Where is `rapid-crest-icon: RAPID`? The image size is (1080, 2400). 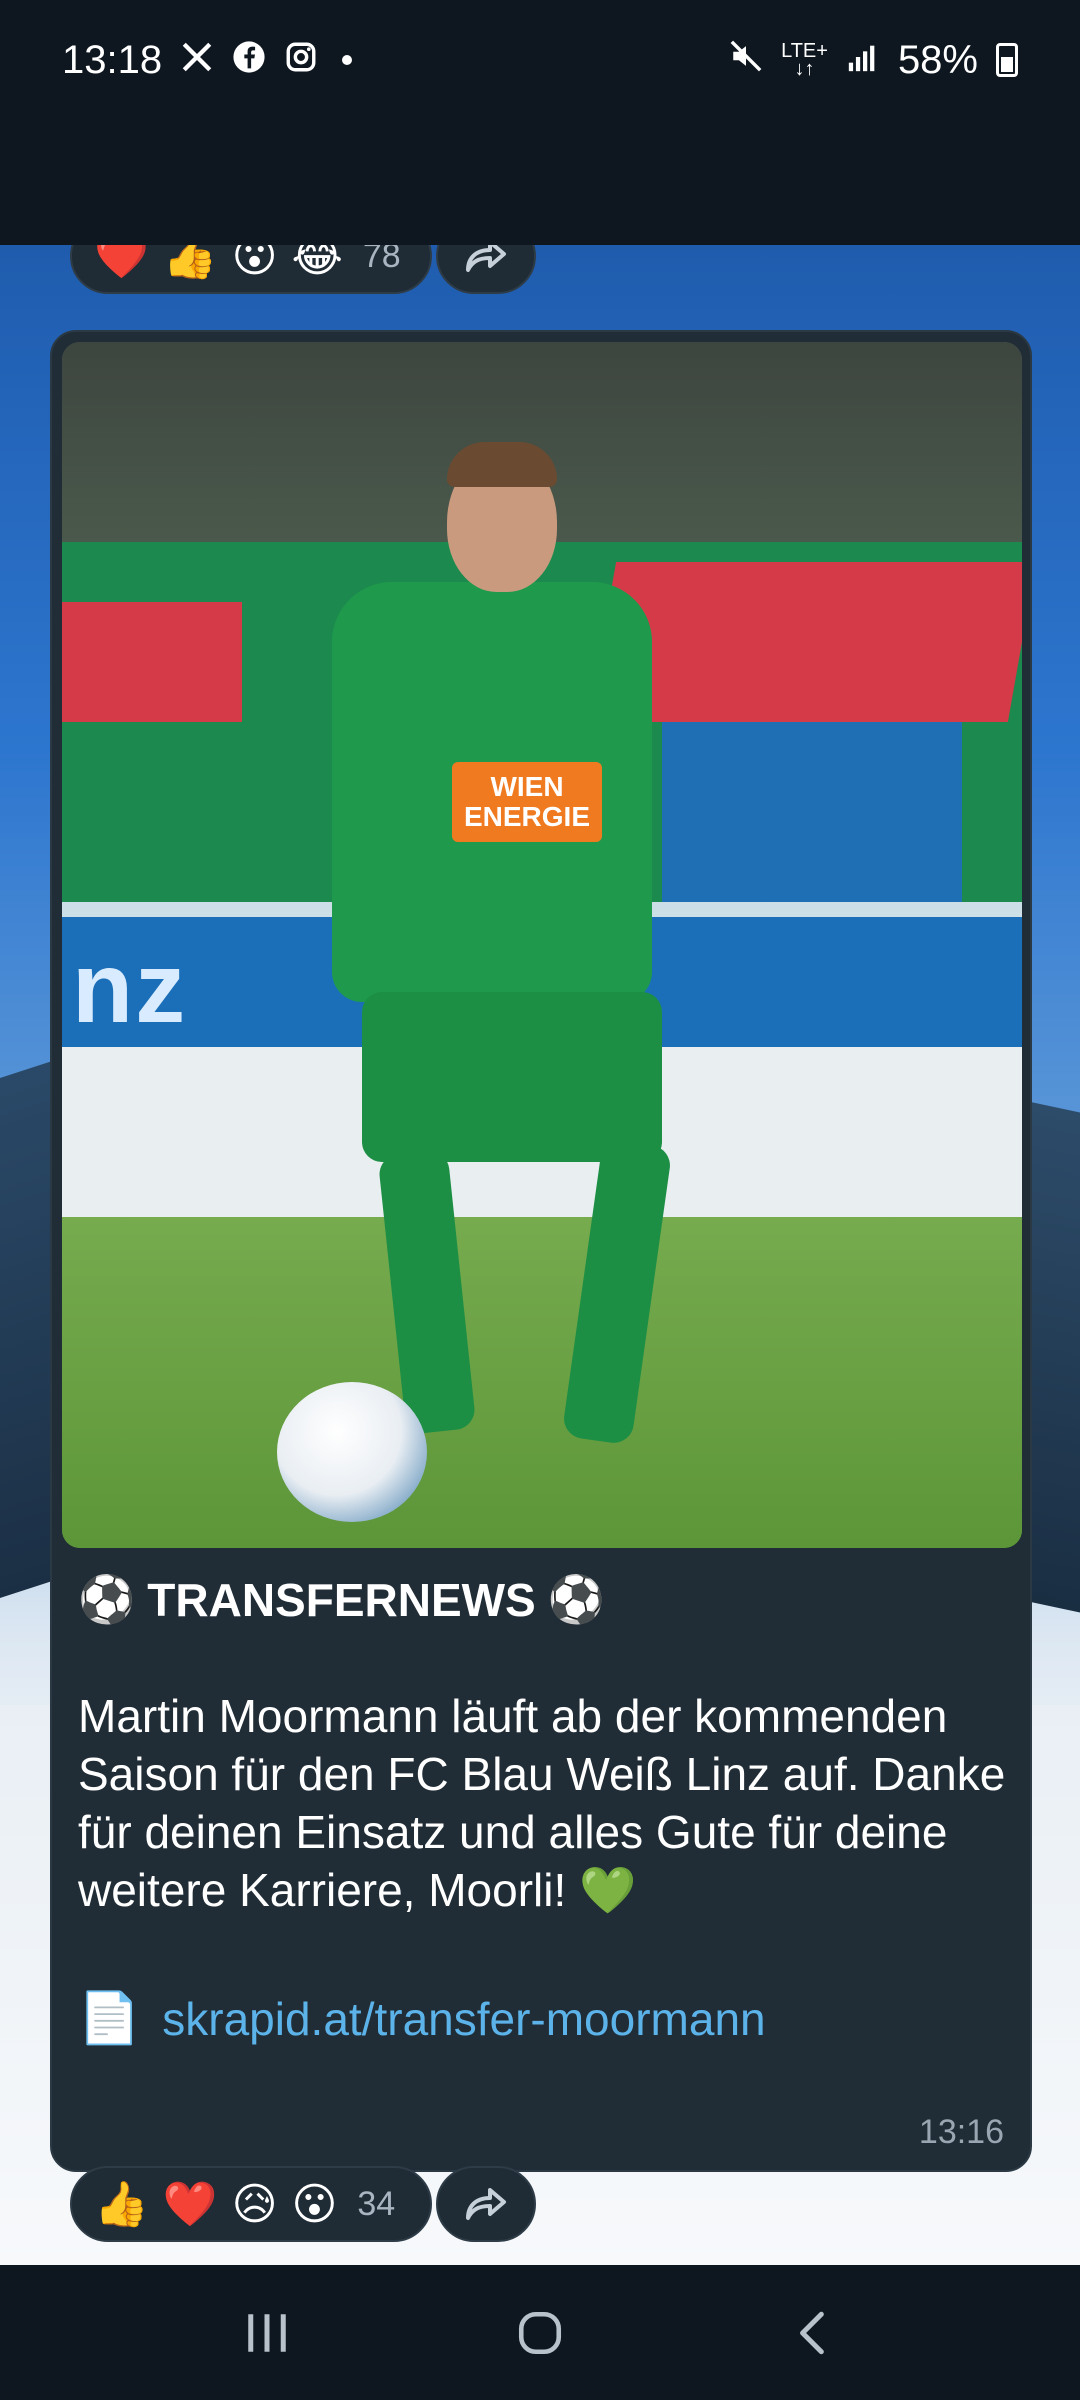 rapid-crest-icon: RAPID is located at coordinates (145, 172).